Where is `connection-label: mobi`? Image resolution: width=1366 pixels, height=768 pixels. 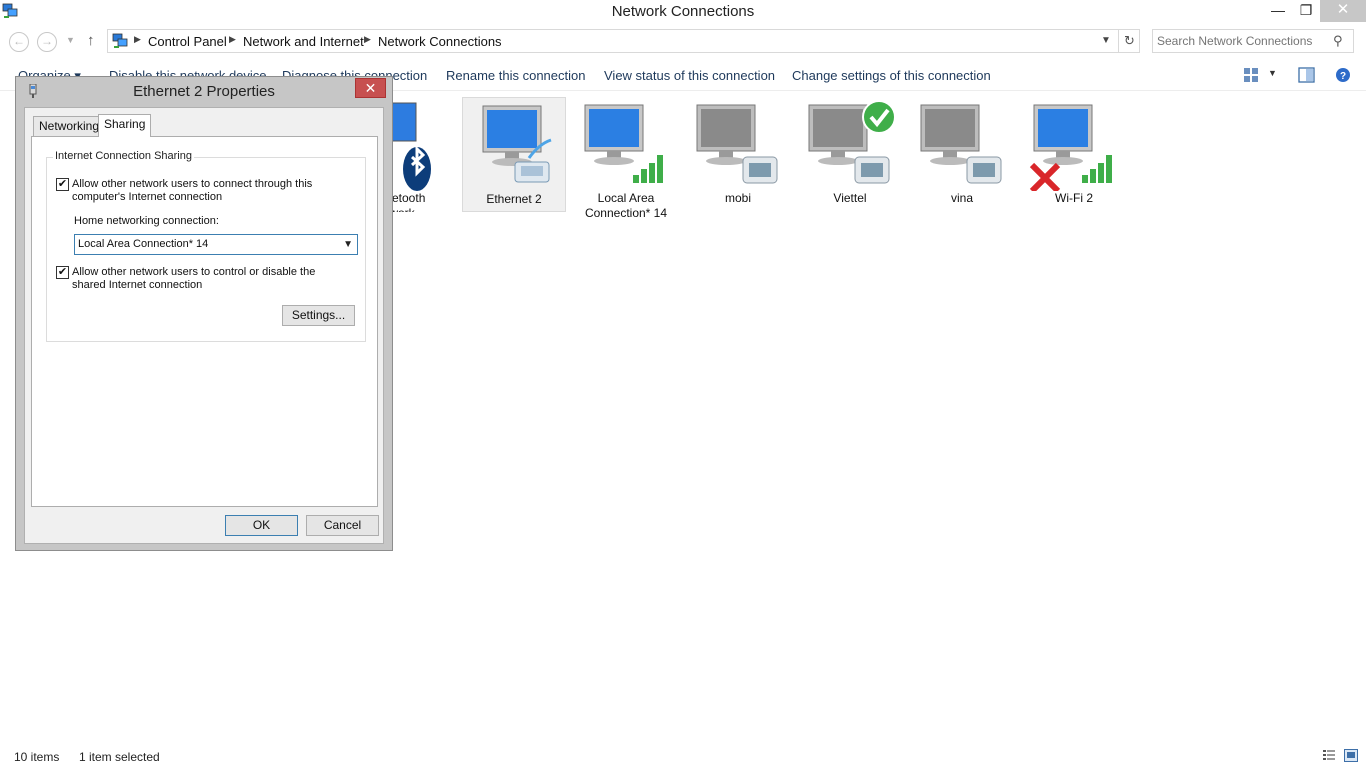 connection-label: mobi is located at coordinates (737, 198).